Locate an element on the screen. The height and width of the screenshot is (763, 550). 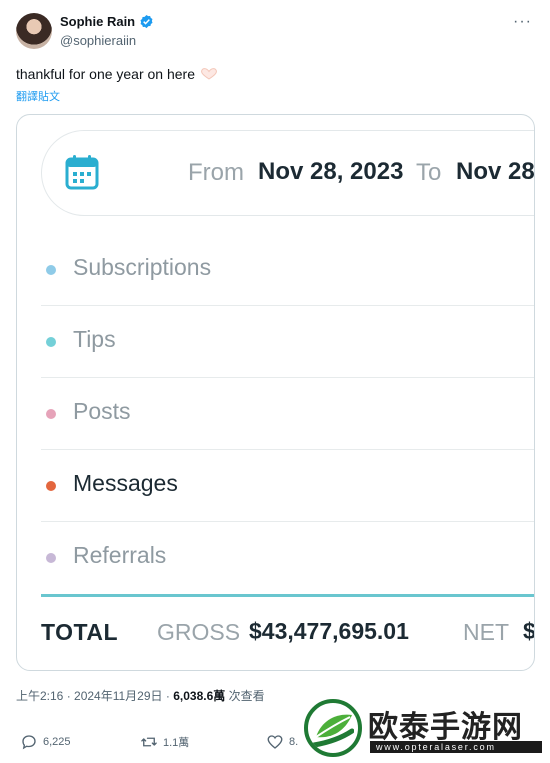
to-date: Nov 28, is located at coordinates (495, 171).